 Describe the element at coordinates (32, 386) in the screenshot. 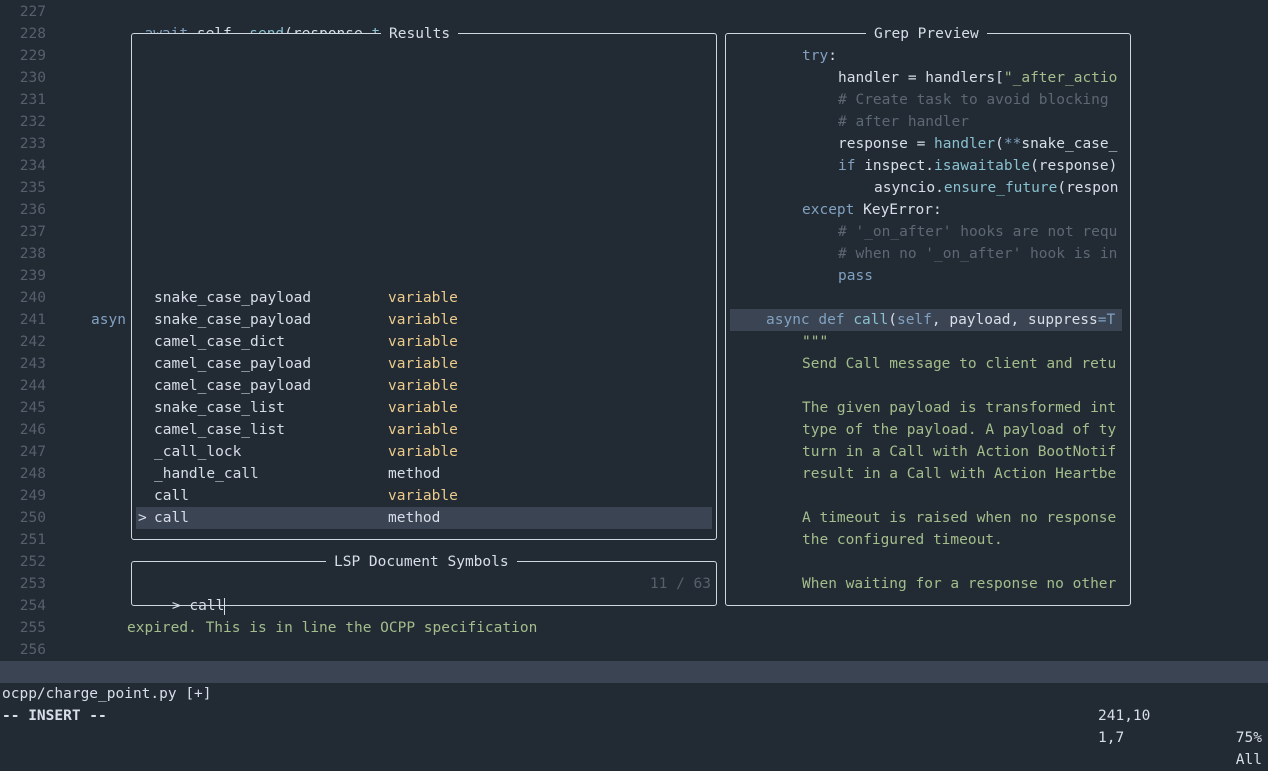

I see `line-number: 244` at that location.